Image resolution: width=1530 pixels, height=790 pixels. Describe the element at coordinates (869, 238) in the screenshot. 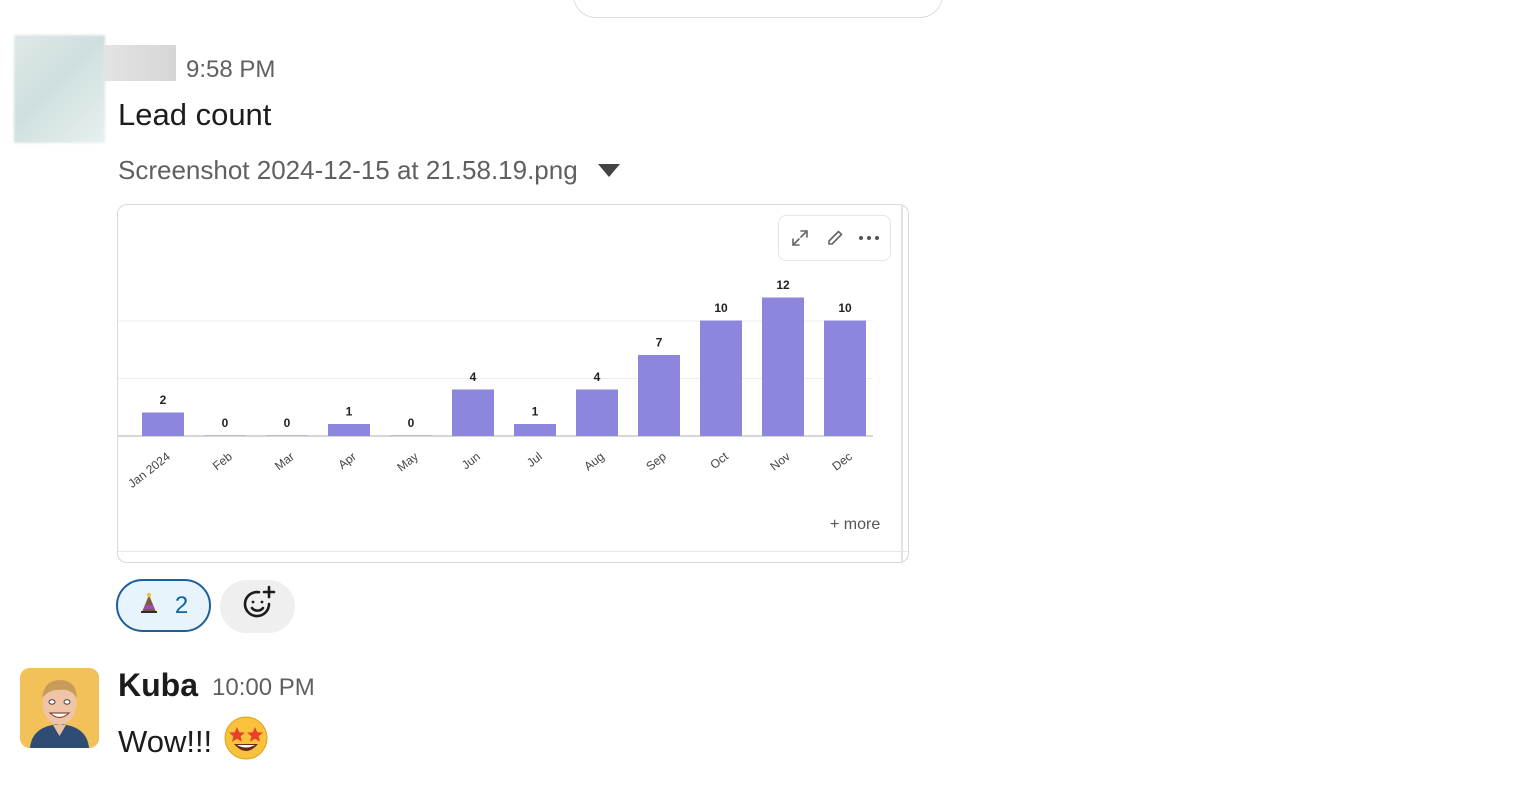

I see `ellipsis-icon` at that location.